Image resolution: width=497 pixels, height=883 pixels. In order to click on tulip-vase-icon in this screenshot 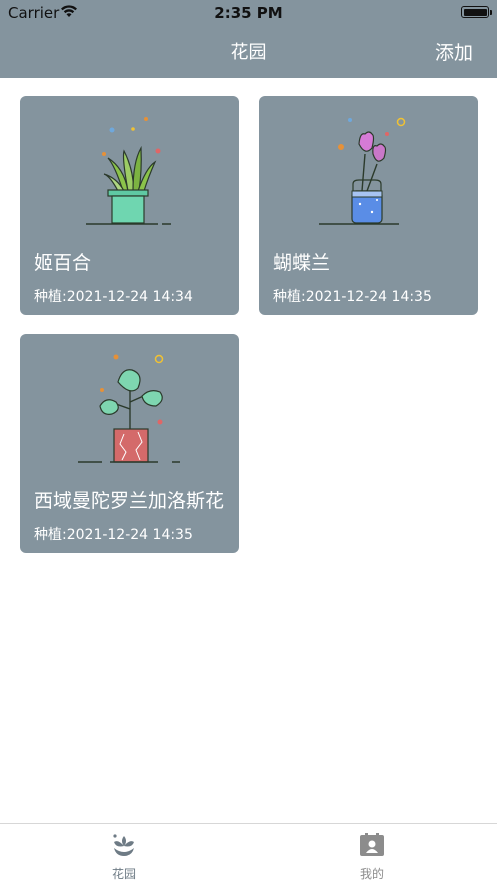, I will do `click(362, 171)`.